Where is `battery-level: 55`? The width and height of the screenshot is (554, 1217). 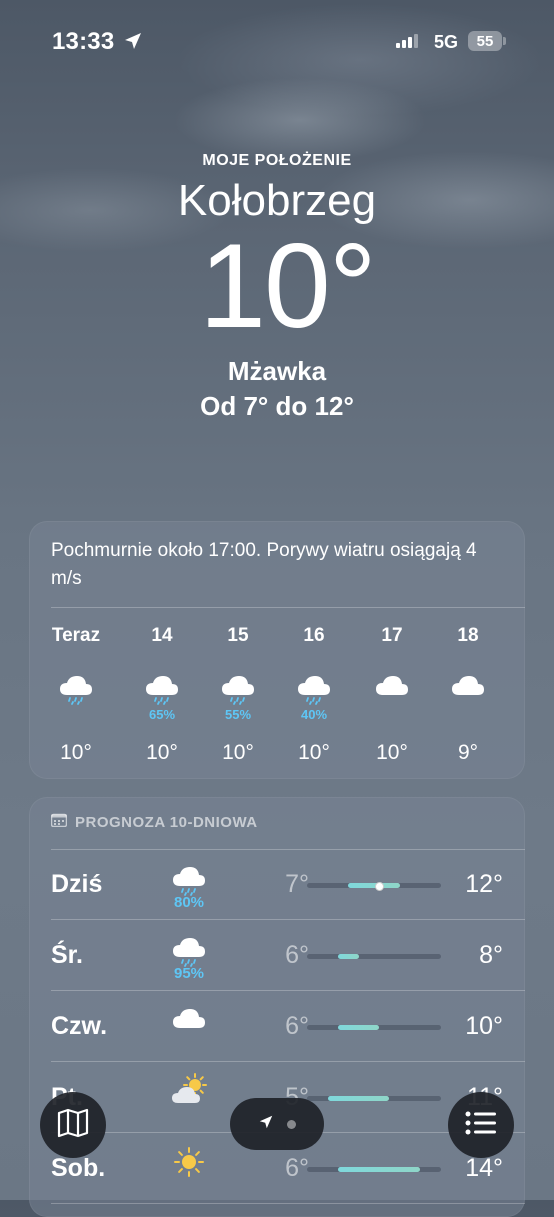
battery-level: 55 is located at coordinates (485, 41).